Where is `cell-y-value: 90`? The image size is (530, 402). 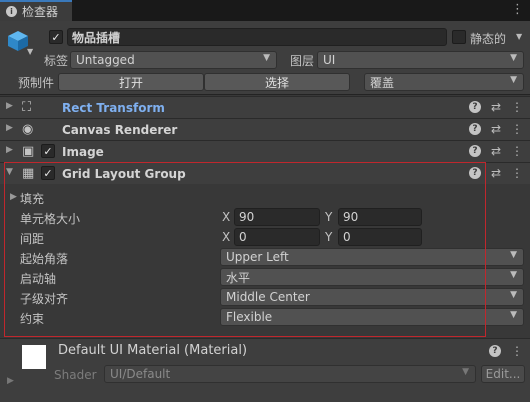 cell-y-value: 90 is located at coordinates (351, 217).